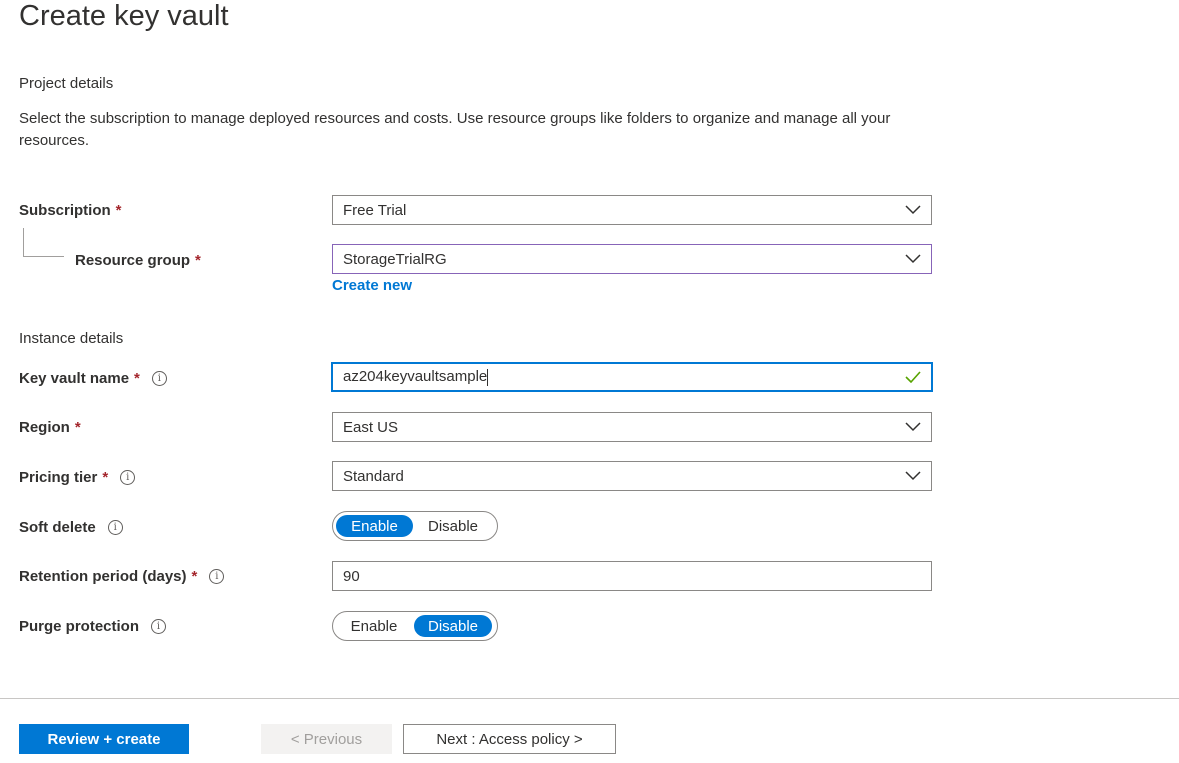 The width and height of the screenshot is (1179, 763). I want to click on purge-protection-toggle: Enable Disable, so click(415, 626).